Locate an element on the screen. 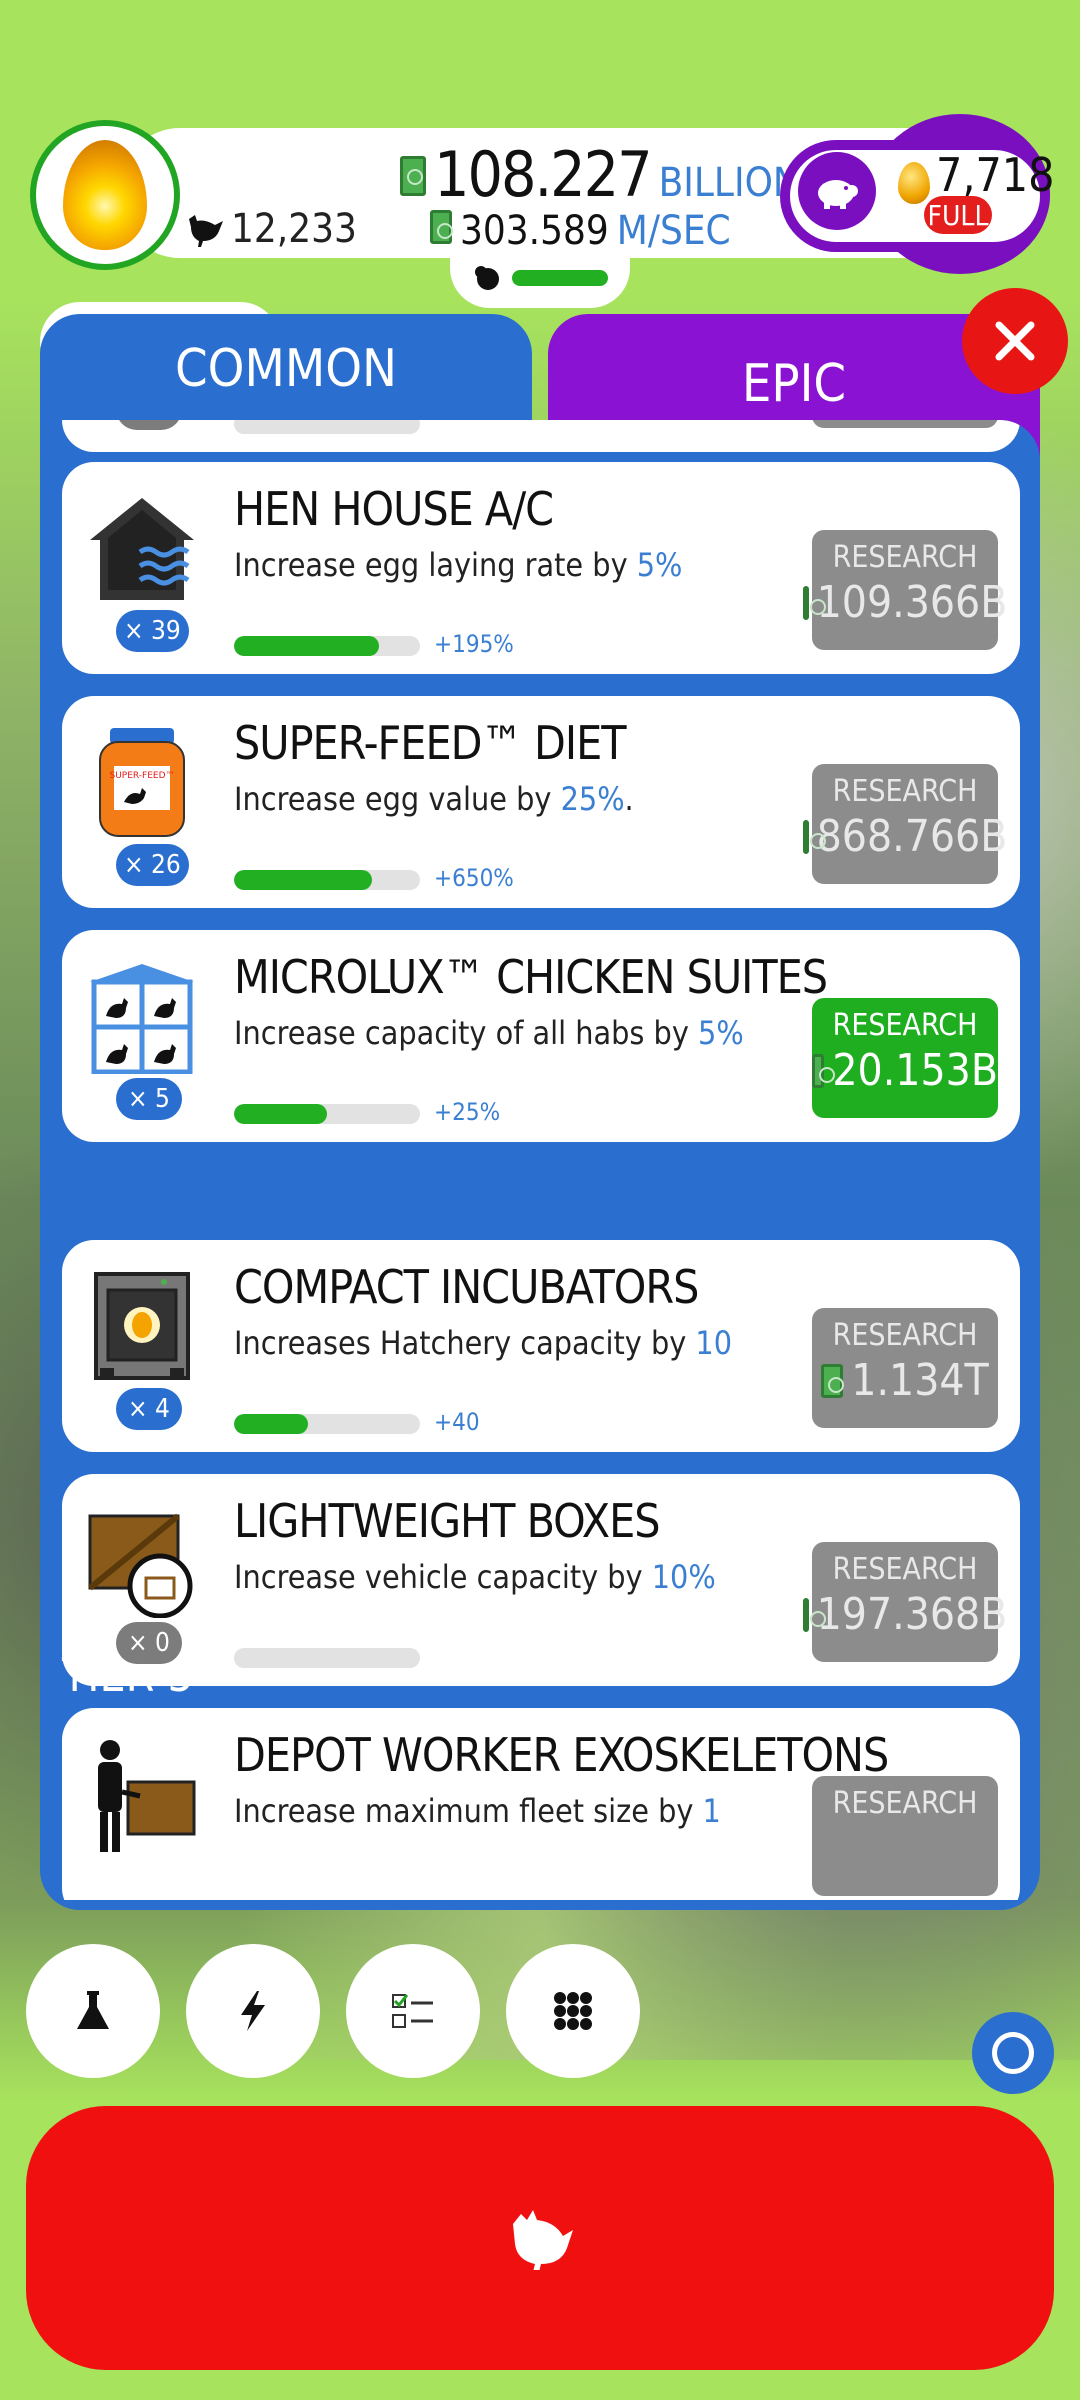  research-button: RESEARCH 1.134T is located at coordinates (905, 1368).